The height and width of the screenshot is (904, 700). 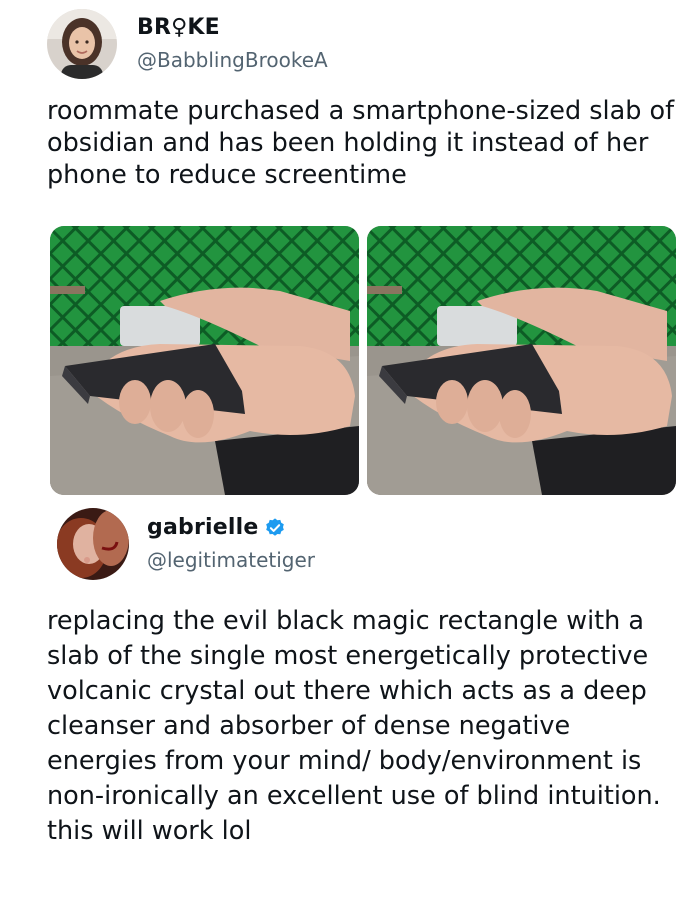 I want to click on display-name: BR♀KE, so click(x=232, y=28).